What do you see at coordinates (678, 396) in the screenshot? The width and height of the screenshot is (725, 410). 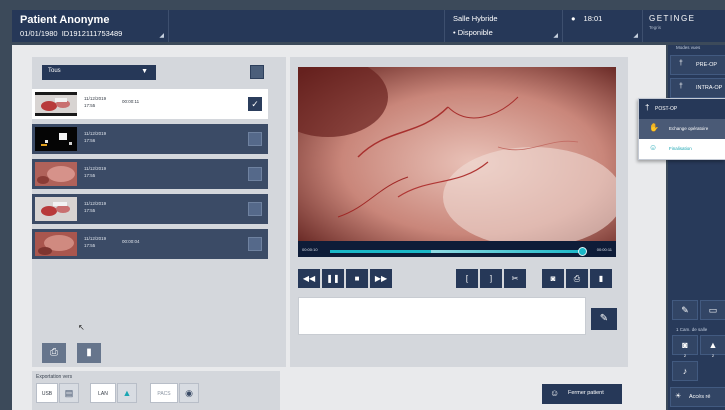 I see `access-icon: ☀` at bounding box center [678, 396].